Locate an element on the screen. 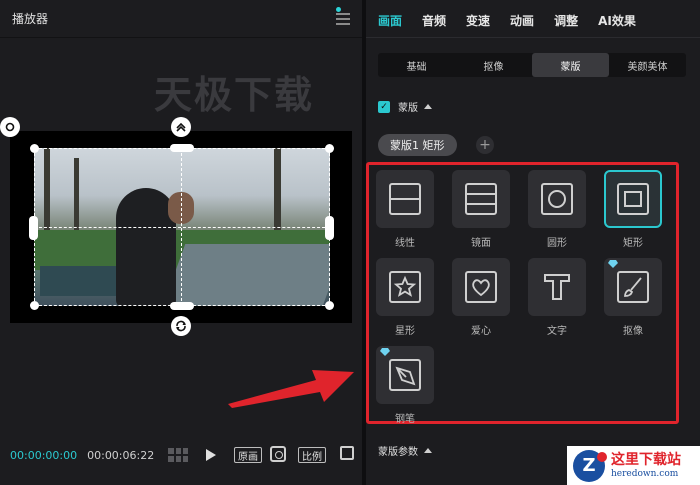 The width and height of the screenshot is (700, 485). mirror-mask-icon is located at coordinates (481, 199).